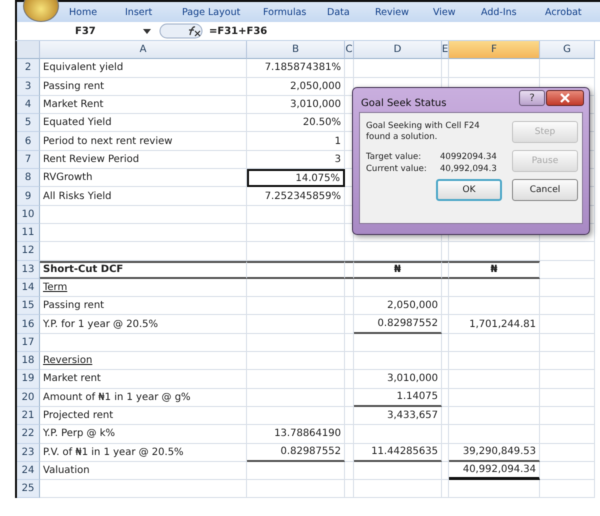 This screenshot has width=600, height=516. What do you see at coordinates (404, 12) in the screenshot?
I see `ribbon-tab: Review` at bounding box center [404, 12].